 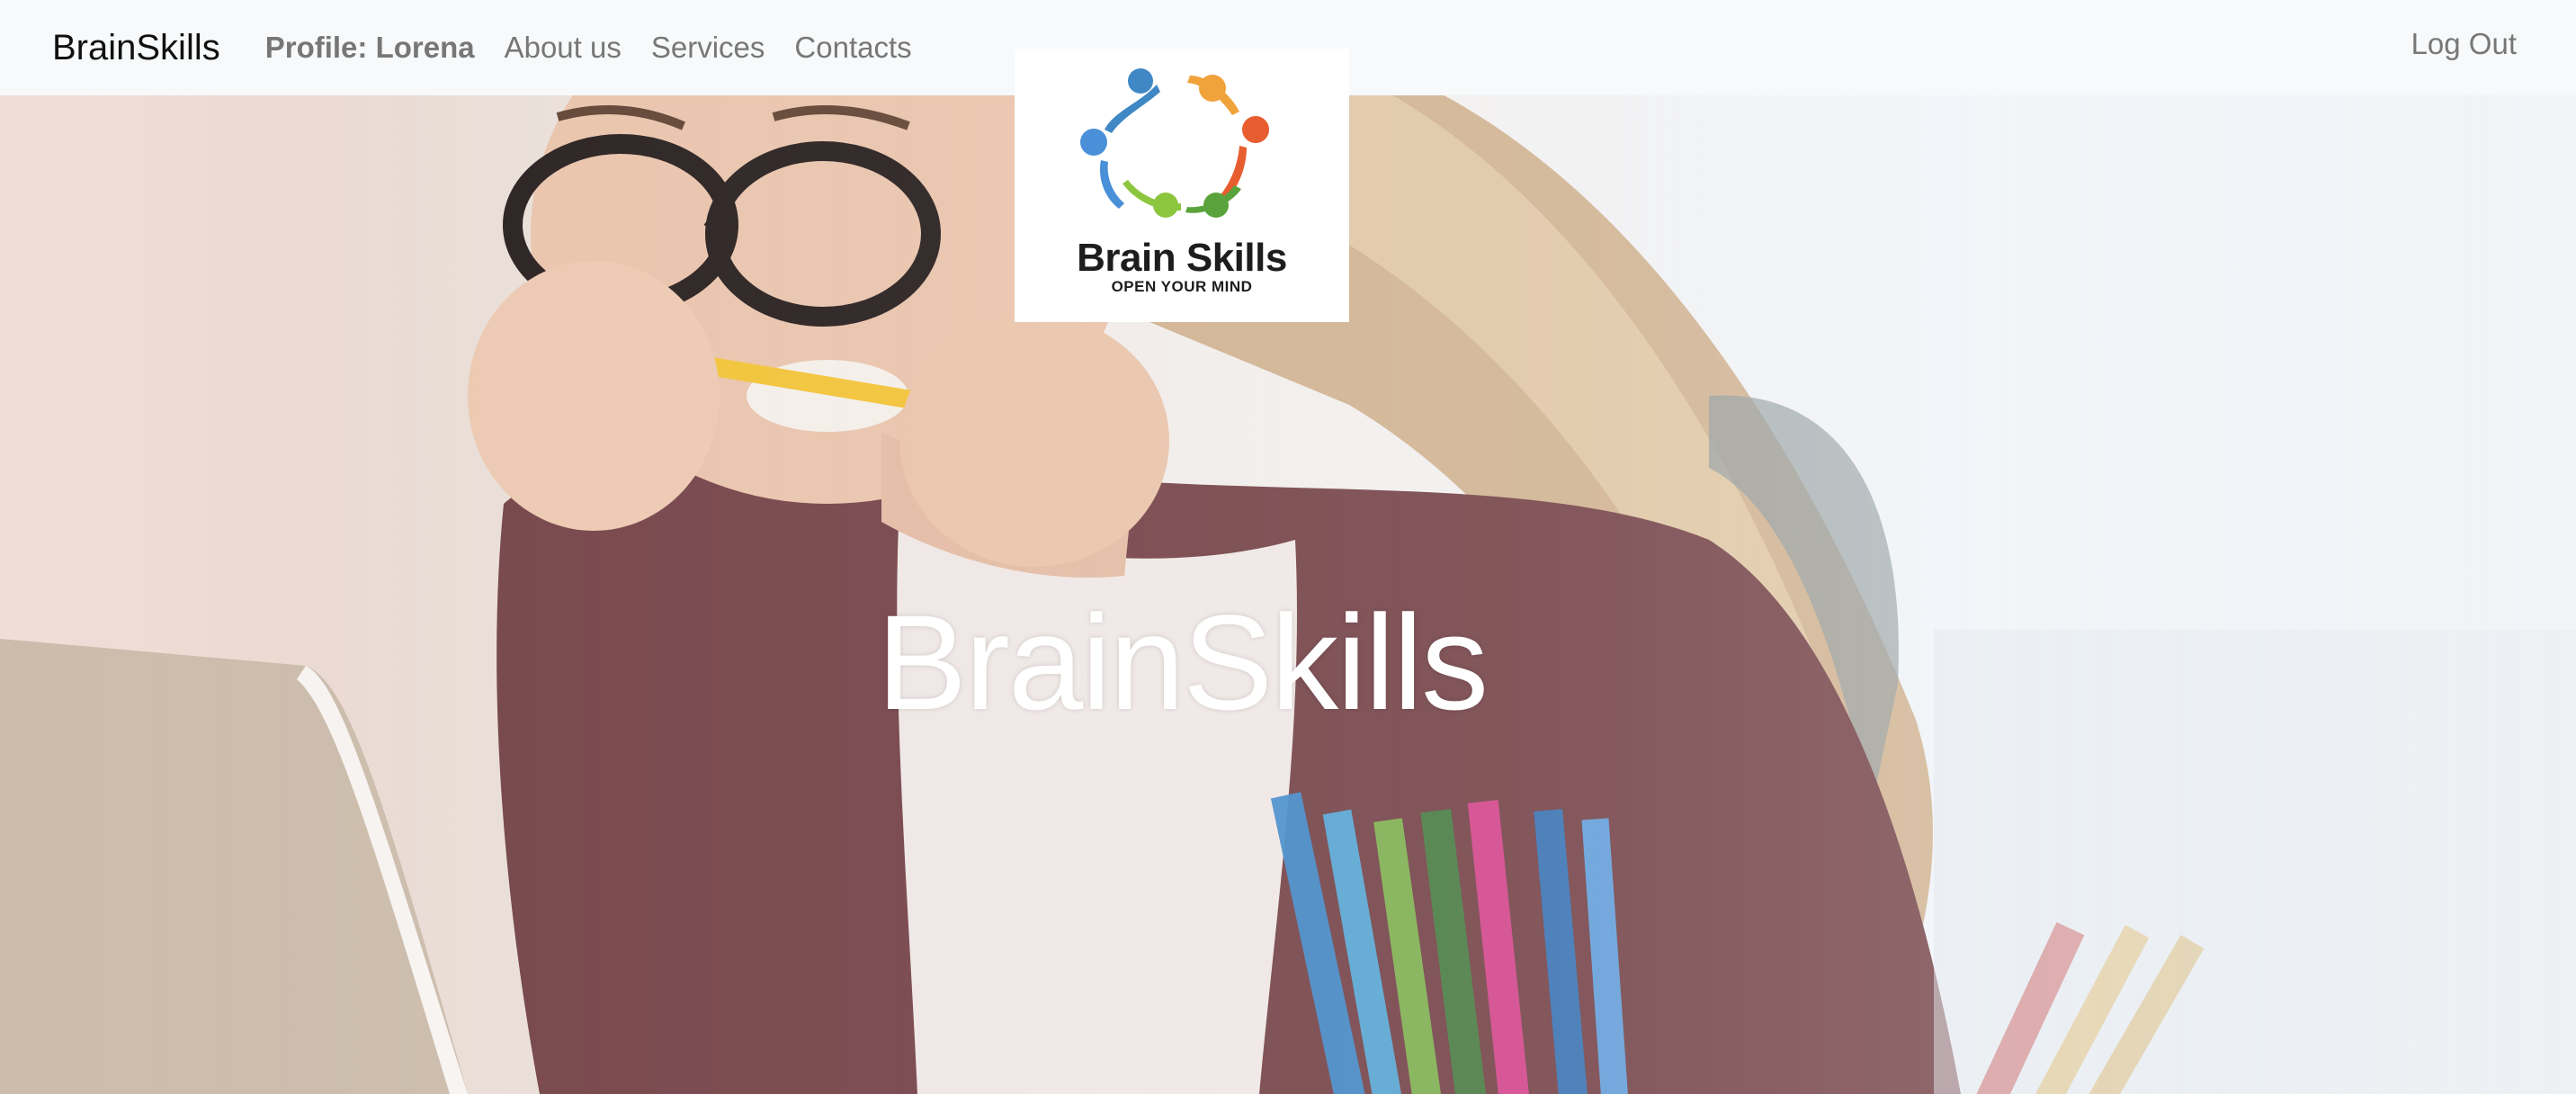 What do you see at coordinates (1182, 258) in the screenshot?
I see `logo-title: Brain Skills` at bounding box center [1182, 258].